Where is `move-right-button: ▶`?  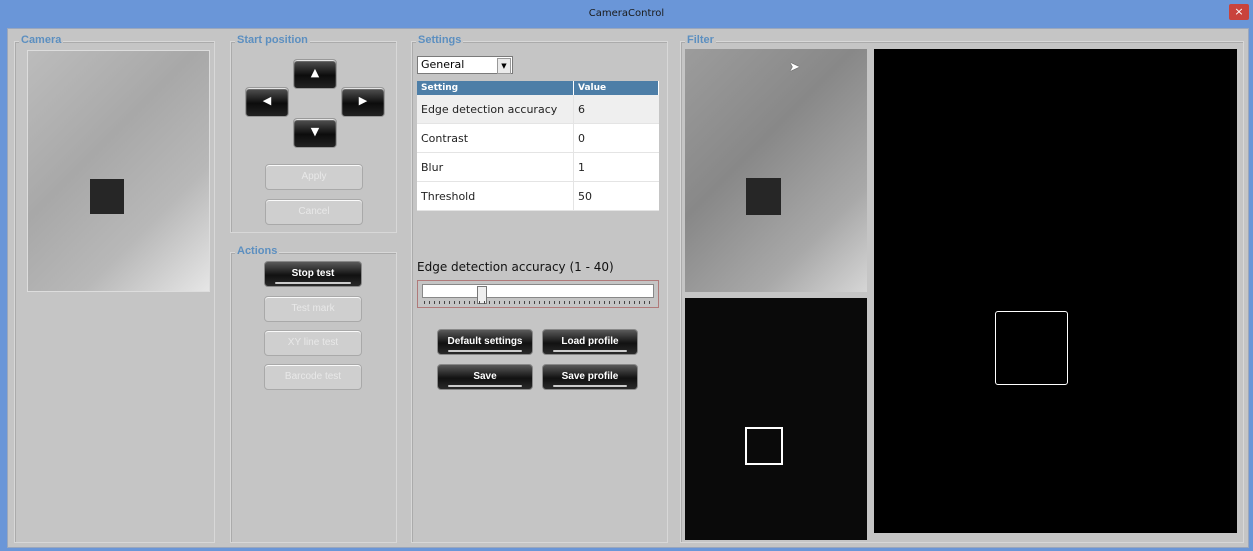 move-right-button: ▶ is located at coordinates (363, 102).